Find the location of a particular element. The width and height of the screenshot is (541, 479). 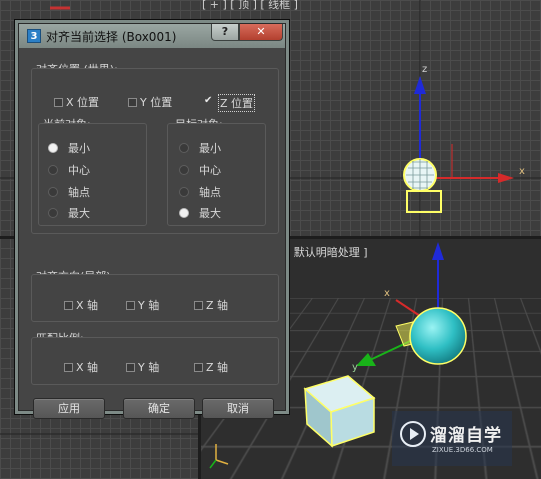

scale-y-box is located at coordinates (130, 367).